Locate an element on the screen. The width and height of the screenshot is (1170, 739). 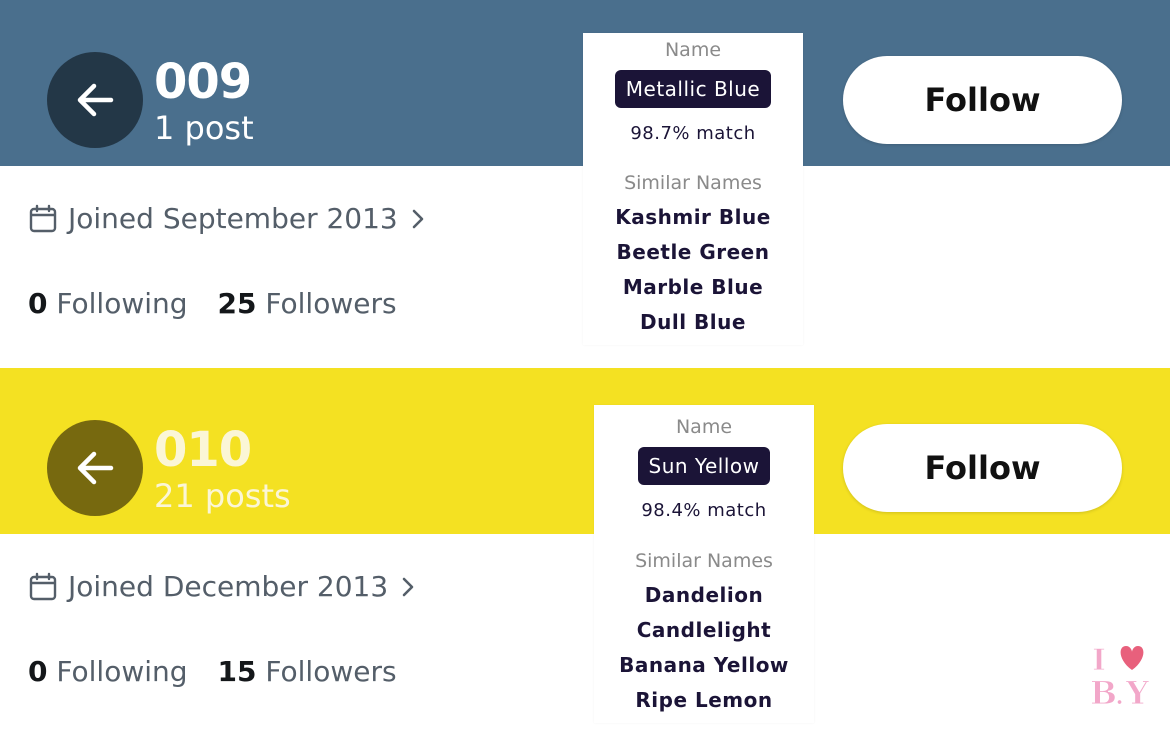
similar-name-item: Candlelight is located at coordinates (704, 630).